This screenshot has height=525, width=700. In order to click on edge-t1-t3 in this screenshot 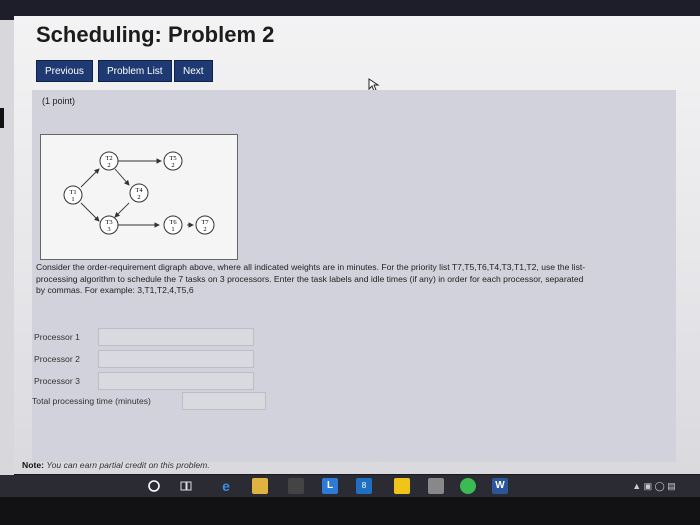, I will do `click(90, 212)`.